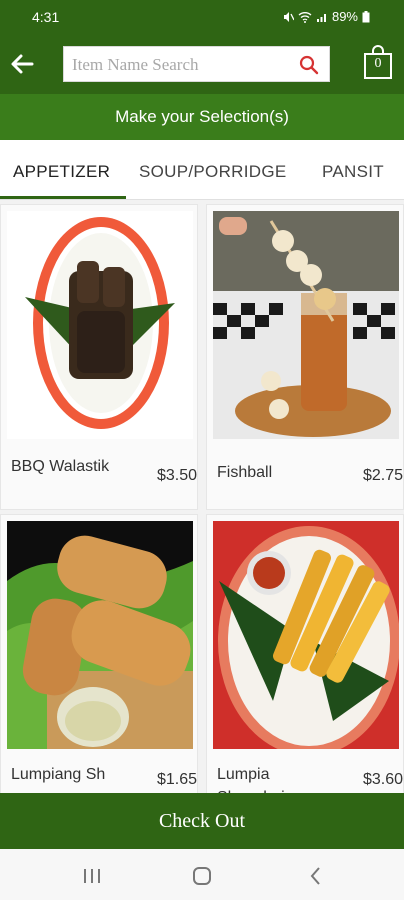 This screenshot has width=404, height=900. I want to click on product-name: BBQ Walastik, so click(60, 466).